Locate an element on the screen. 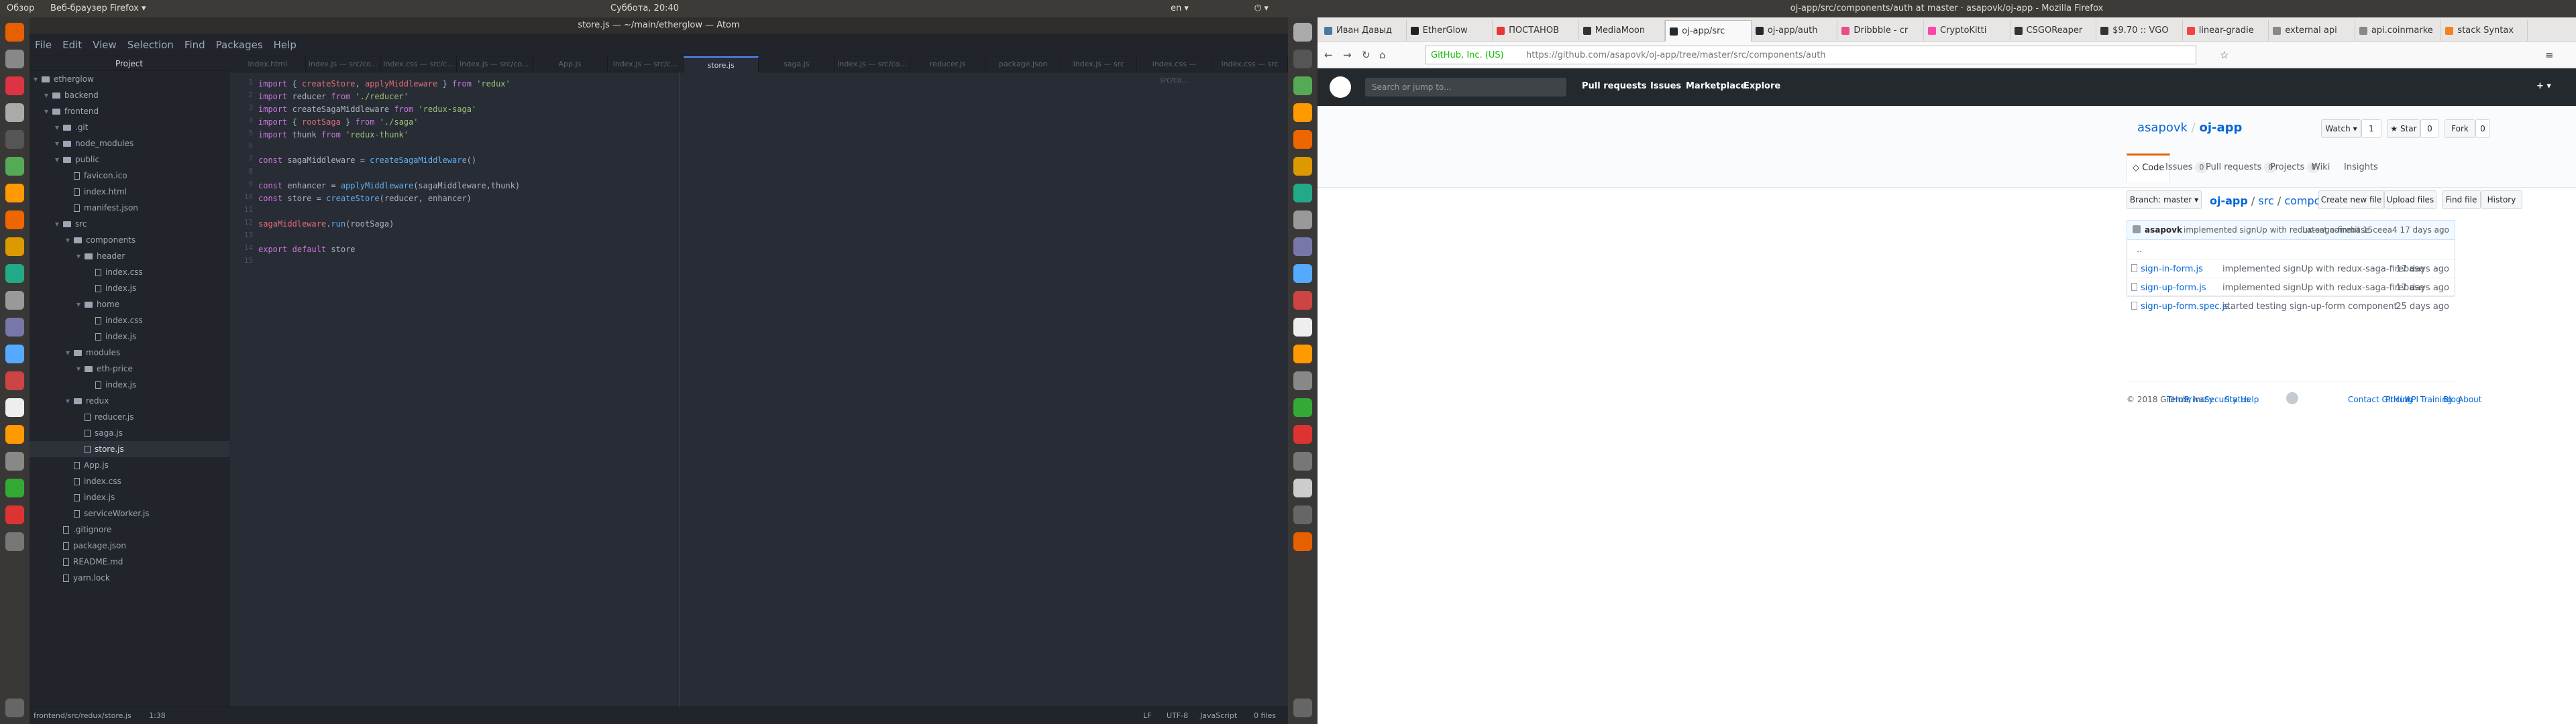 This screenshot has width=2576, height=724. file-link: sign-up-form.js is located at coordinates (2173, 288).